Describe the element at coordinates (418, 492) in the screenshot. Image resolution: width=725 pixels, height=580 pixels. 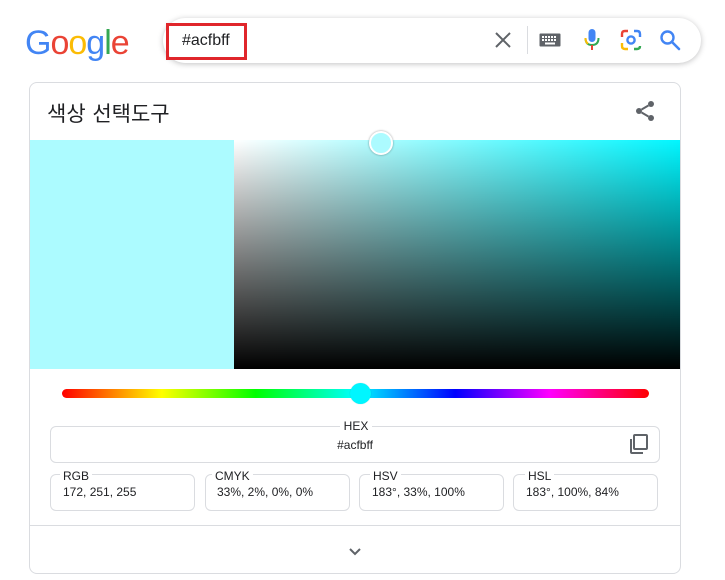
I see `hsv-value: 183°, 33%, 100%` at that location.